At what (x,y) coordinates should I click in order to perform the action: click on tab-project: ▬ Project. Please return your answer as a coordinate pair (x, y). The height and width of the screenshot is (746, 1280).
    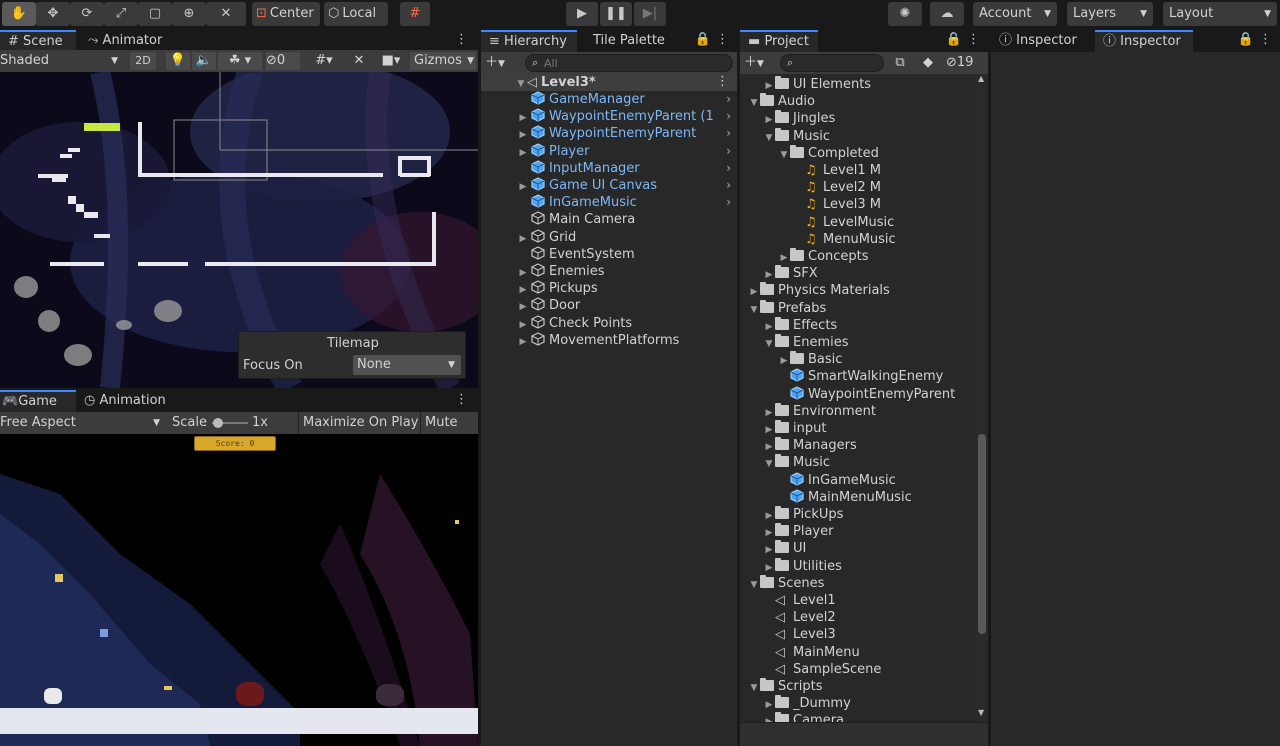
    Looking at the image, I should click on (779, 41).